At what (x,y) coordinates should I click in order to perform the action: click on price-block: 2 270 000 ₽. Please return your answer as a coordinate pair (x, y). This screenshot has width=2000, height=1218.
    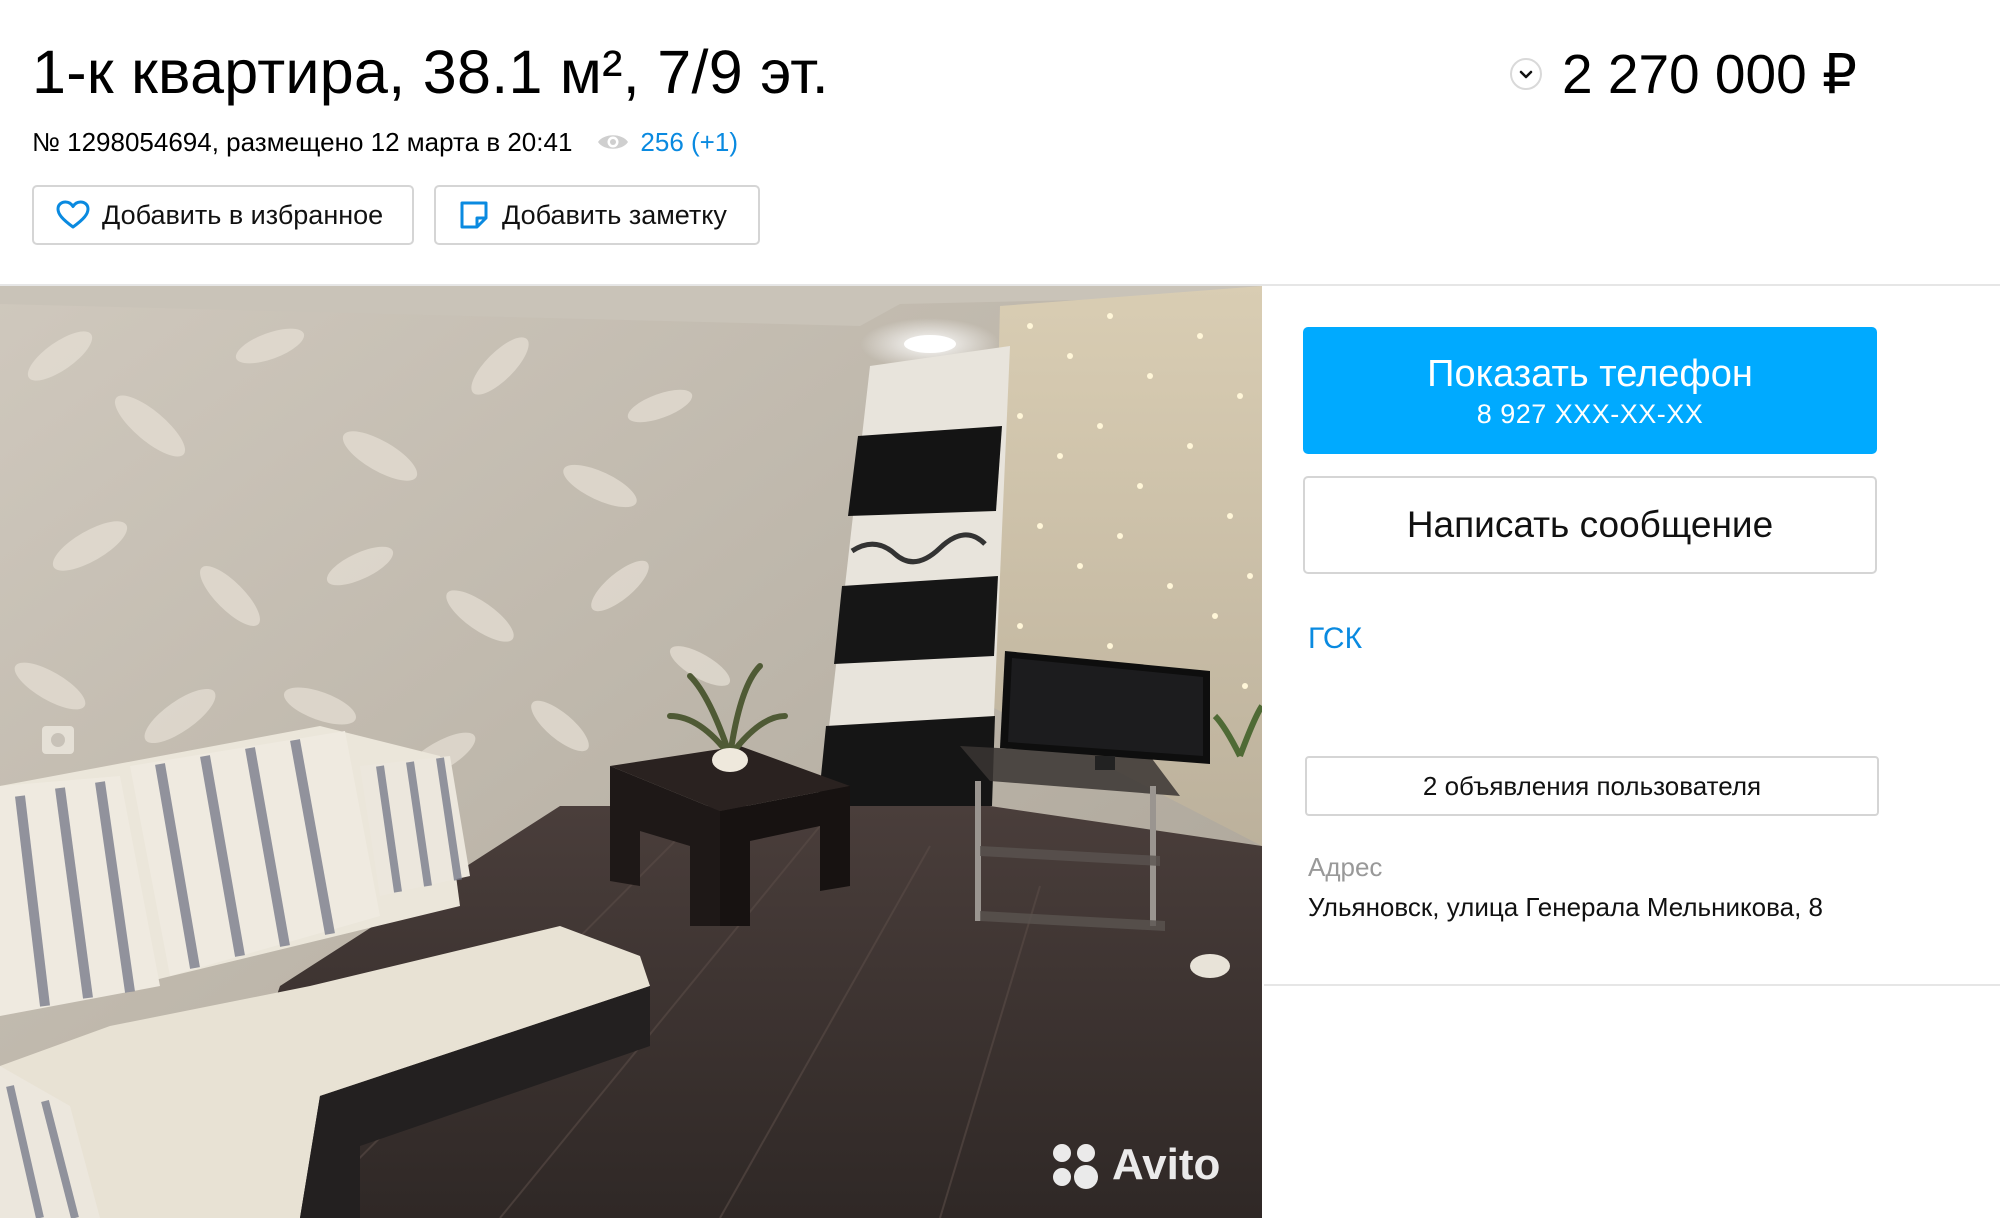
    Looking at the image, I should click on (1683, 74).